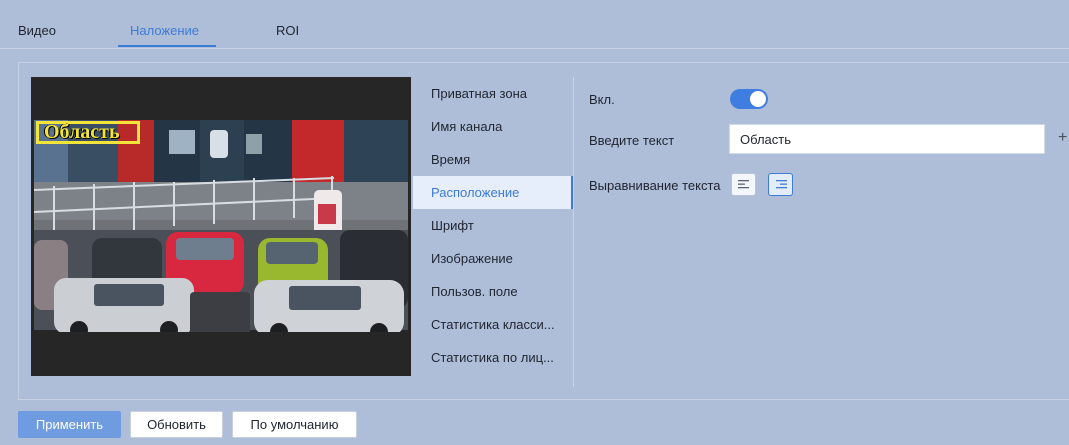 This screenshot has width=1069, height=445. Describe the element at coordinates (749, 99) in the screenshot. I see `enable-toggle` at that location.